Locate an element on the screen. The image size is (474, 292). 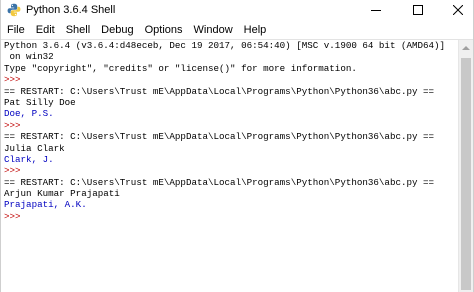
minimize-button is located at coordinates (376, 11).